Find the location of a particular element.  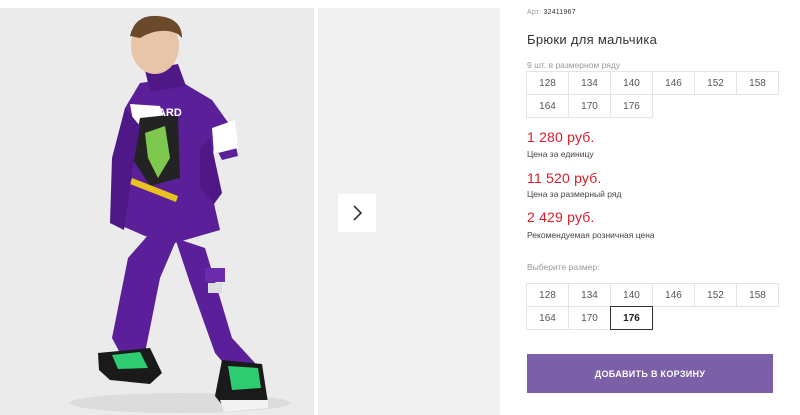

size-range-cell: 164 is located at coordinates (547, 106).